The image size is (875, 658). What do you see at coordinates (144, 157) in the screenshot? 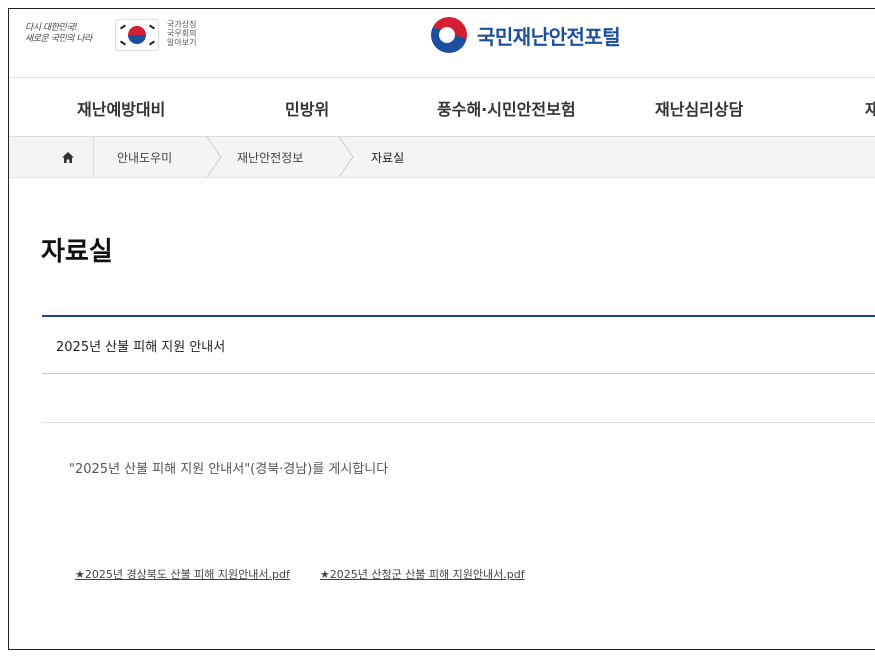
I see `breadcrumb-item-guide: 안내도우미` at bounding box center [144, 157].